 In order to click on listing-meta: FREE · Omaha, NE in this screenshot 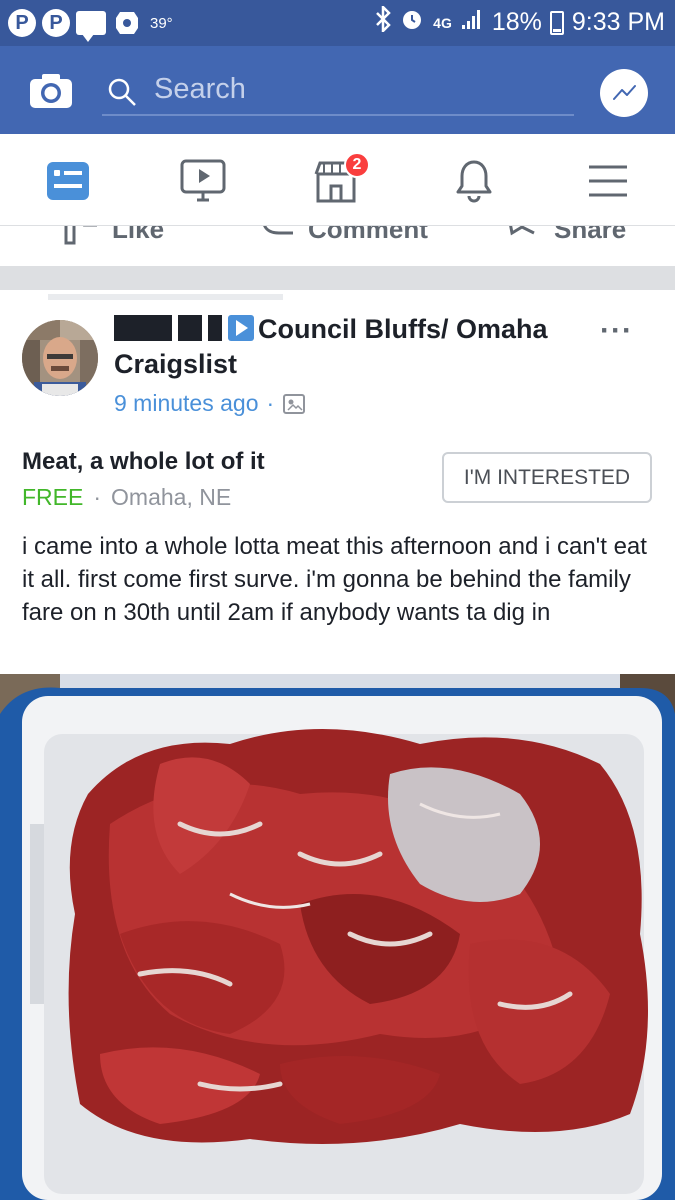, I will do `click(126, 497)`.